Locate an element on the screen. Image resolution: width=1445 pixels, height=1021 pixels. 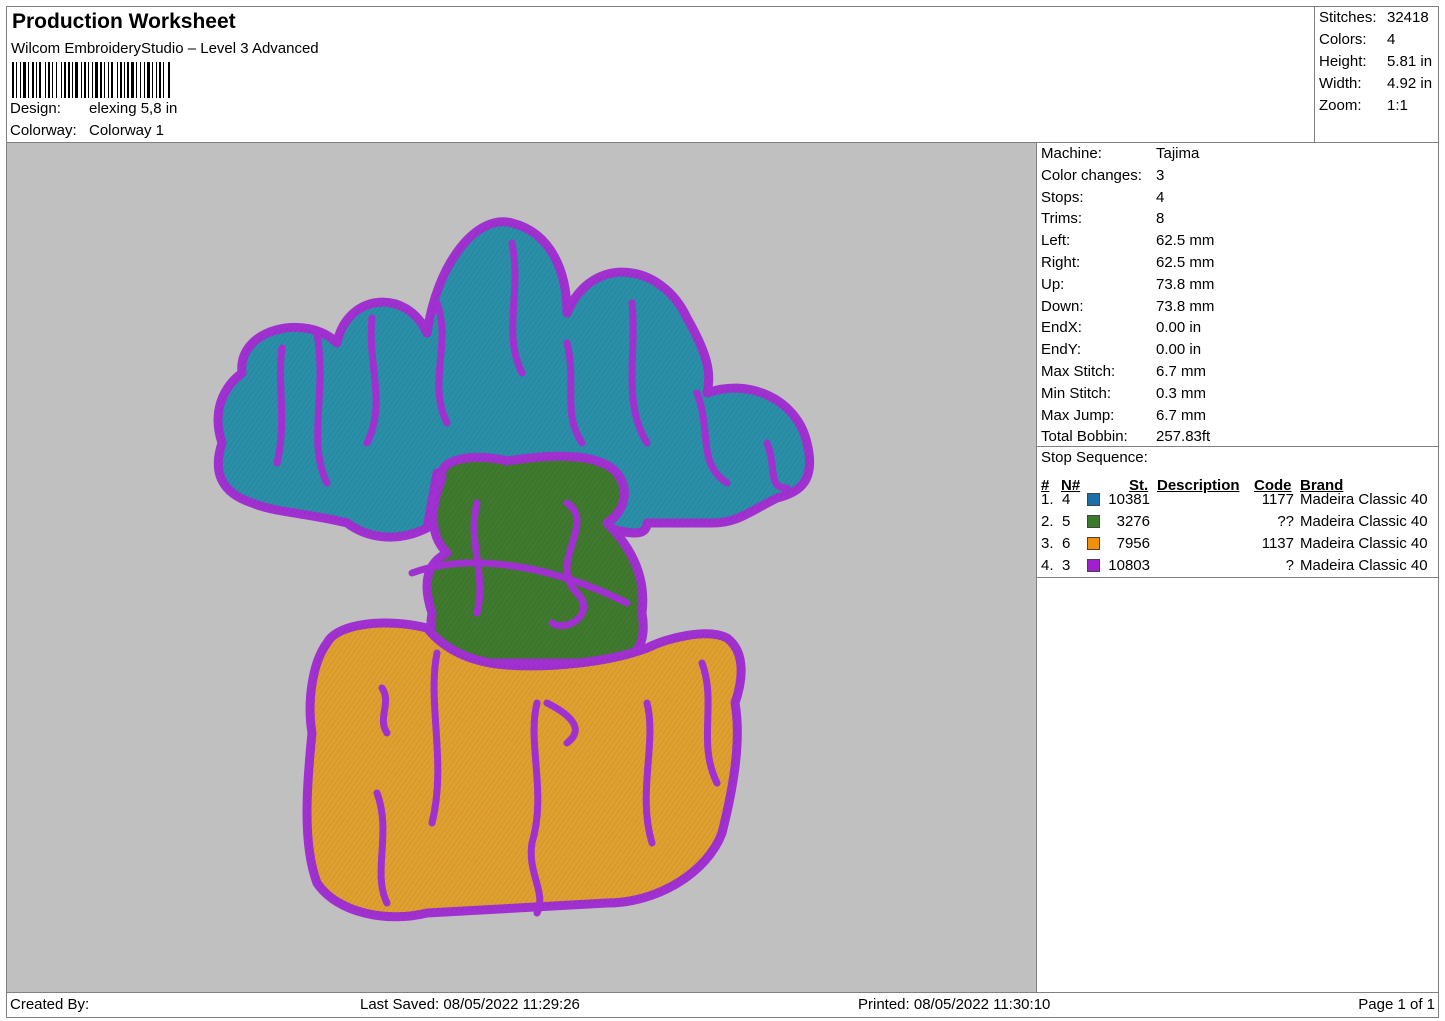
colorway-row: Colorway: Colorway 1 is located at coordinates (87, 130).